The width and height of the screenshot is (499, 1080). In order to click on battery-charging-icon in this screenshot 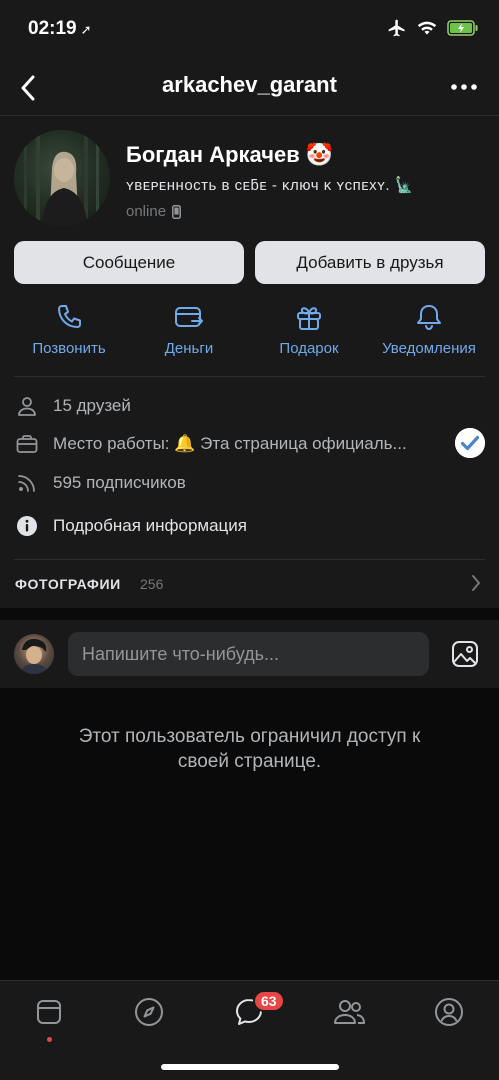, I will do `click(462, 28)`.